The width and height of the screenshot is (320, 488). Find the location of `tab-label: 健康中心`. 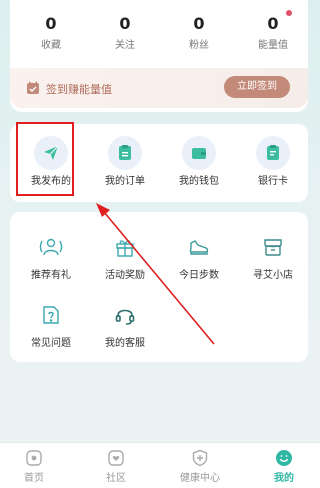

tab-label: 健康中心 is located at coordinates (200, 478).